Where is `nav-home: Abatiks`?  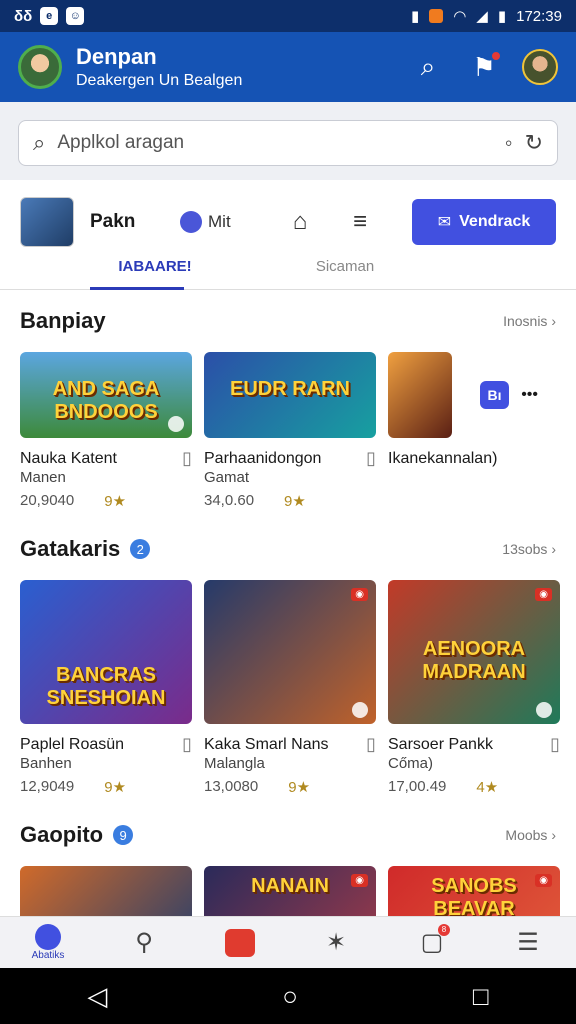 nav-home: Abatiks is located at coordinates (48, 942).